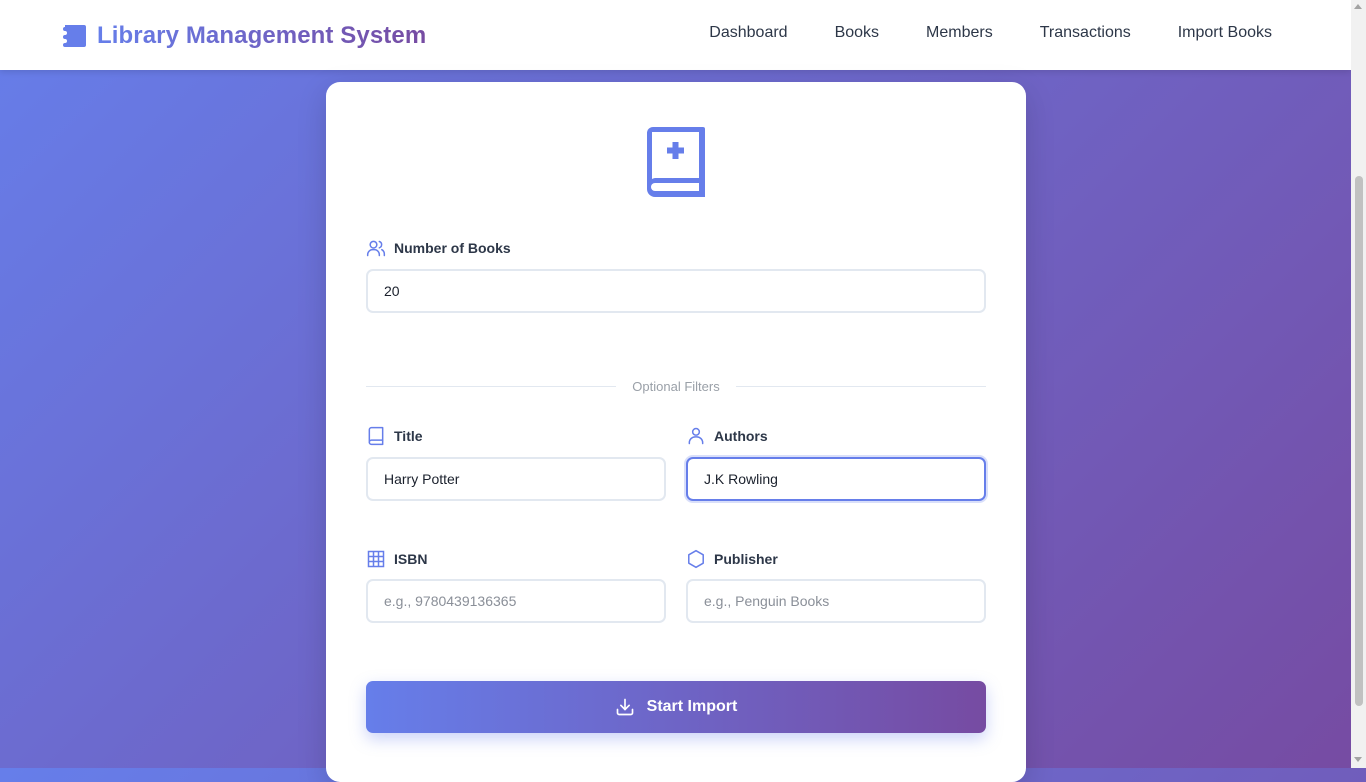 Image resolution: width=1366 pixels, height=782 pixels. I want to click on authors-input, so click(836, 479).